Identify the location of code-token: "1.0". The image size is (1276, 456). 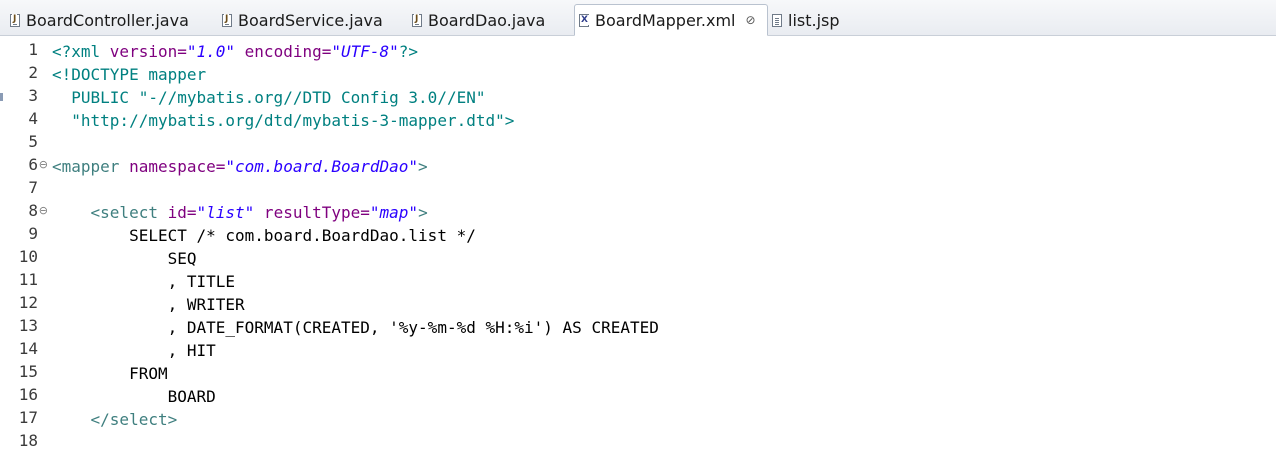
(211, 51).